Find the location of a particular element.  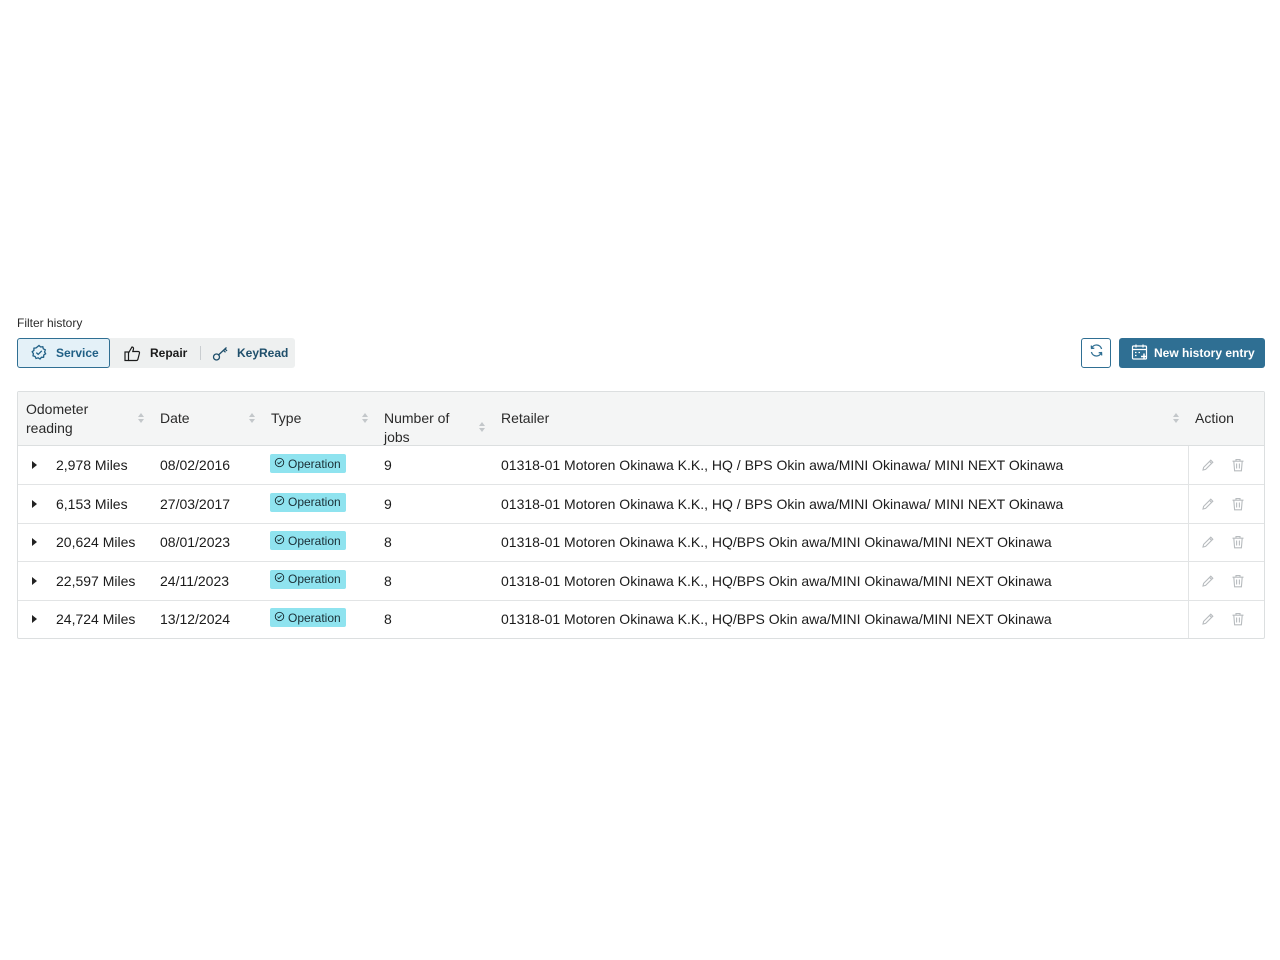

sort-type-icon is located at coordinates (365, 418).